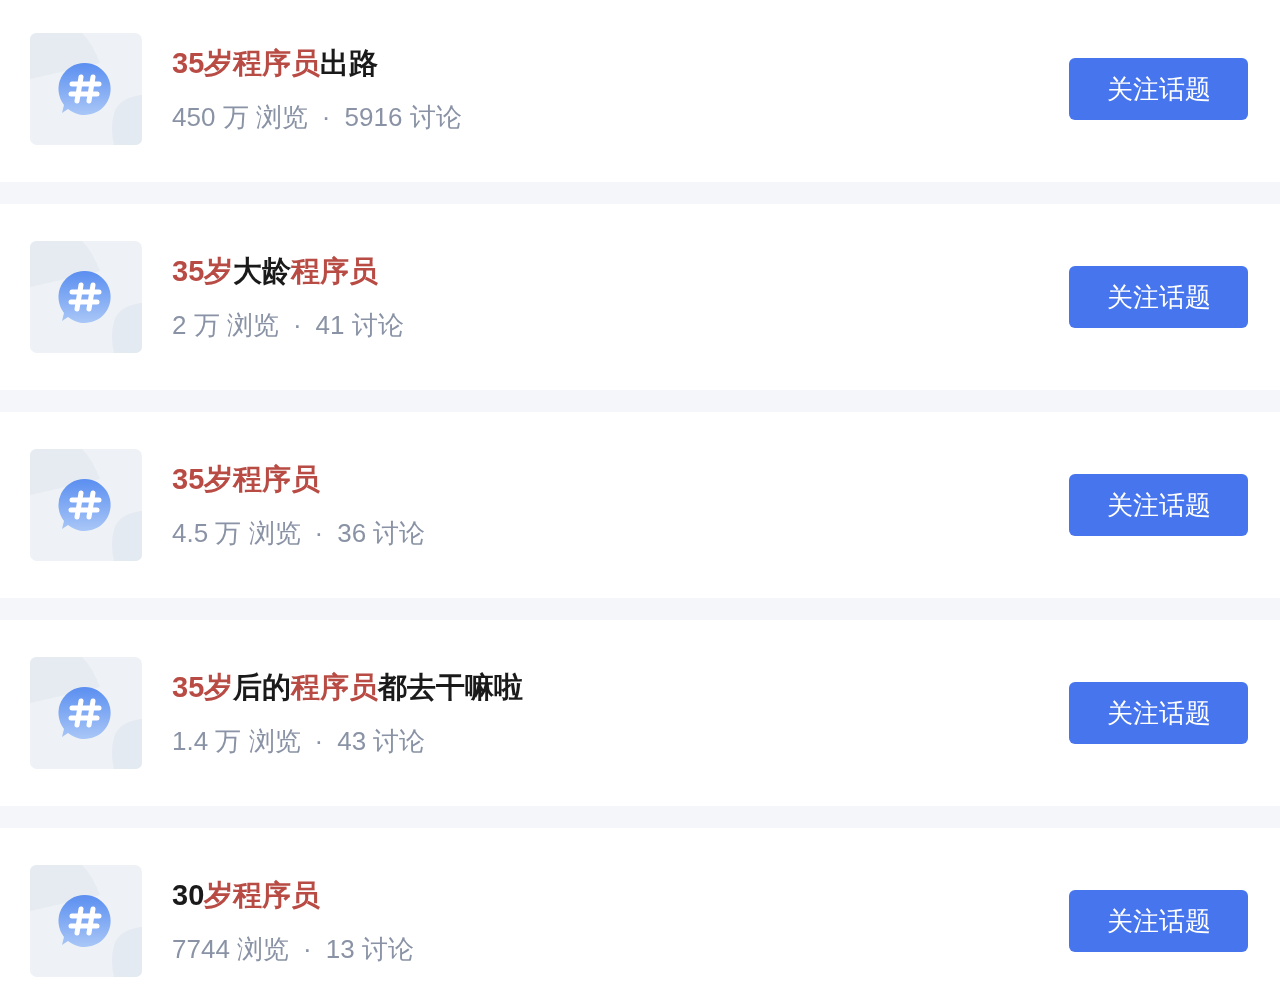 The width and height of the screenshot is (1280, 1004). What do you see at coordinates (369, 949) in the screenshot?
I see `discussion-count: 13 讨论` at bounding box center [369, 949].